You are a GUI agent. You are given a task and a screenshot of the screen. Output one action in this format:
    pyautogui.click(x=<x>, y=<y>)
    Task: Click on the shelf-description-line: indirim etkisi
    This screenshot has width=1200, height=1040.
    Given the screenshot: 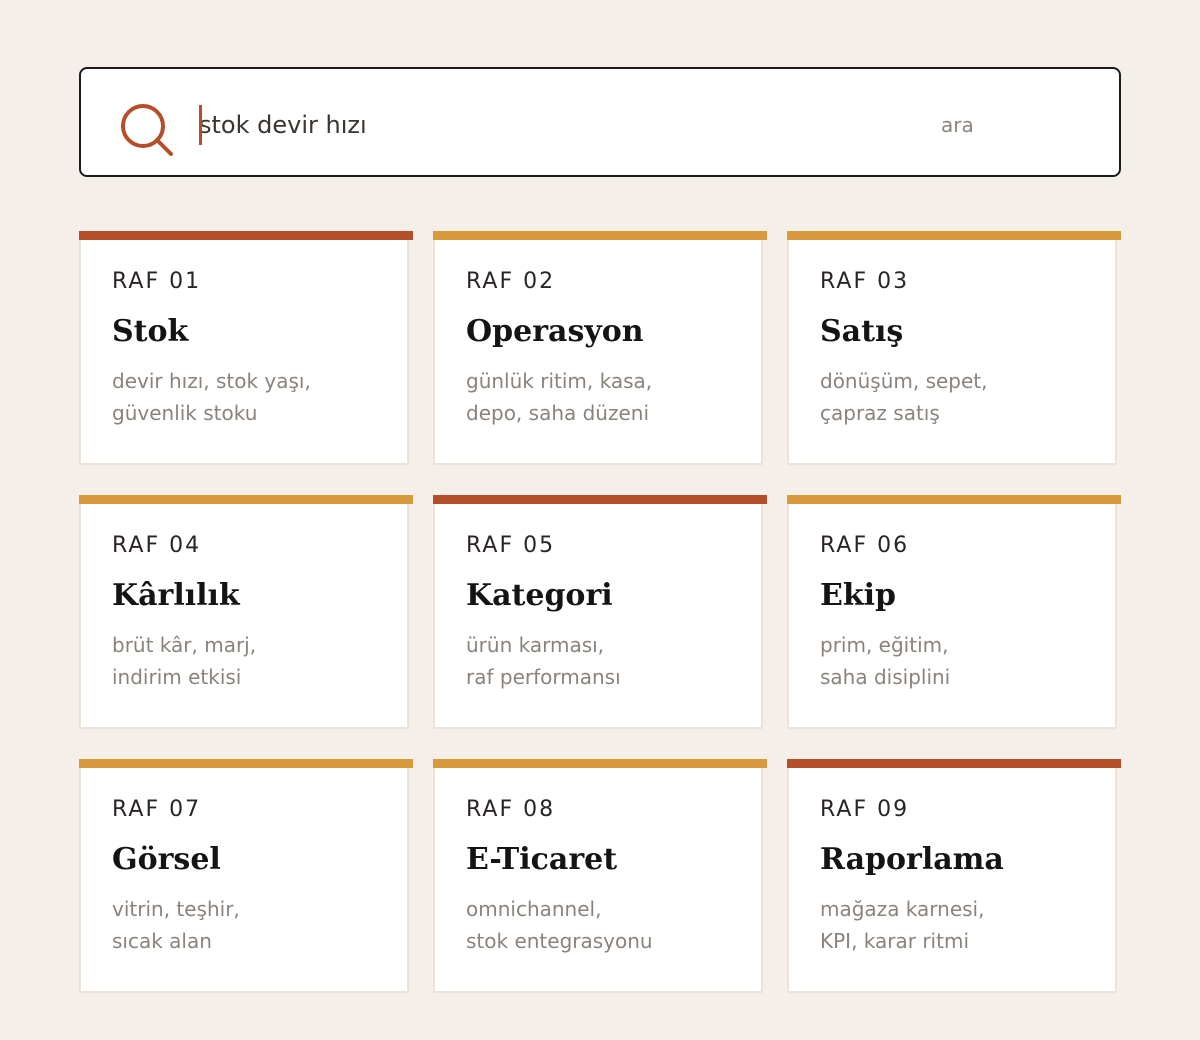 What is the action you would take?
    pyautogui.click(x=177, y=677)
    